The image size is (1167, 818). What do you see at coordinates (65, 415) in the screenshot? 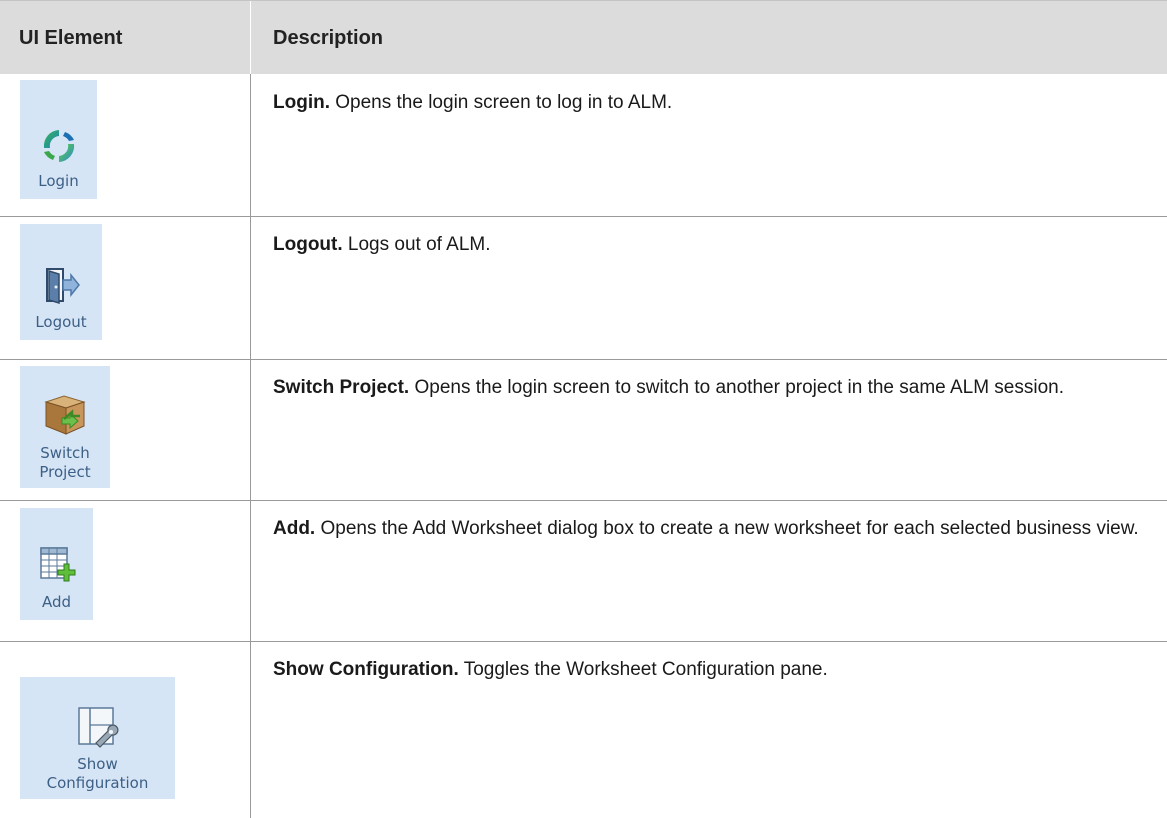
I see `switch-project-icon` at bounding box center [65, 415].